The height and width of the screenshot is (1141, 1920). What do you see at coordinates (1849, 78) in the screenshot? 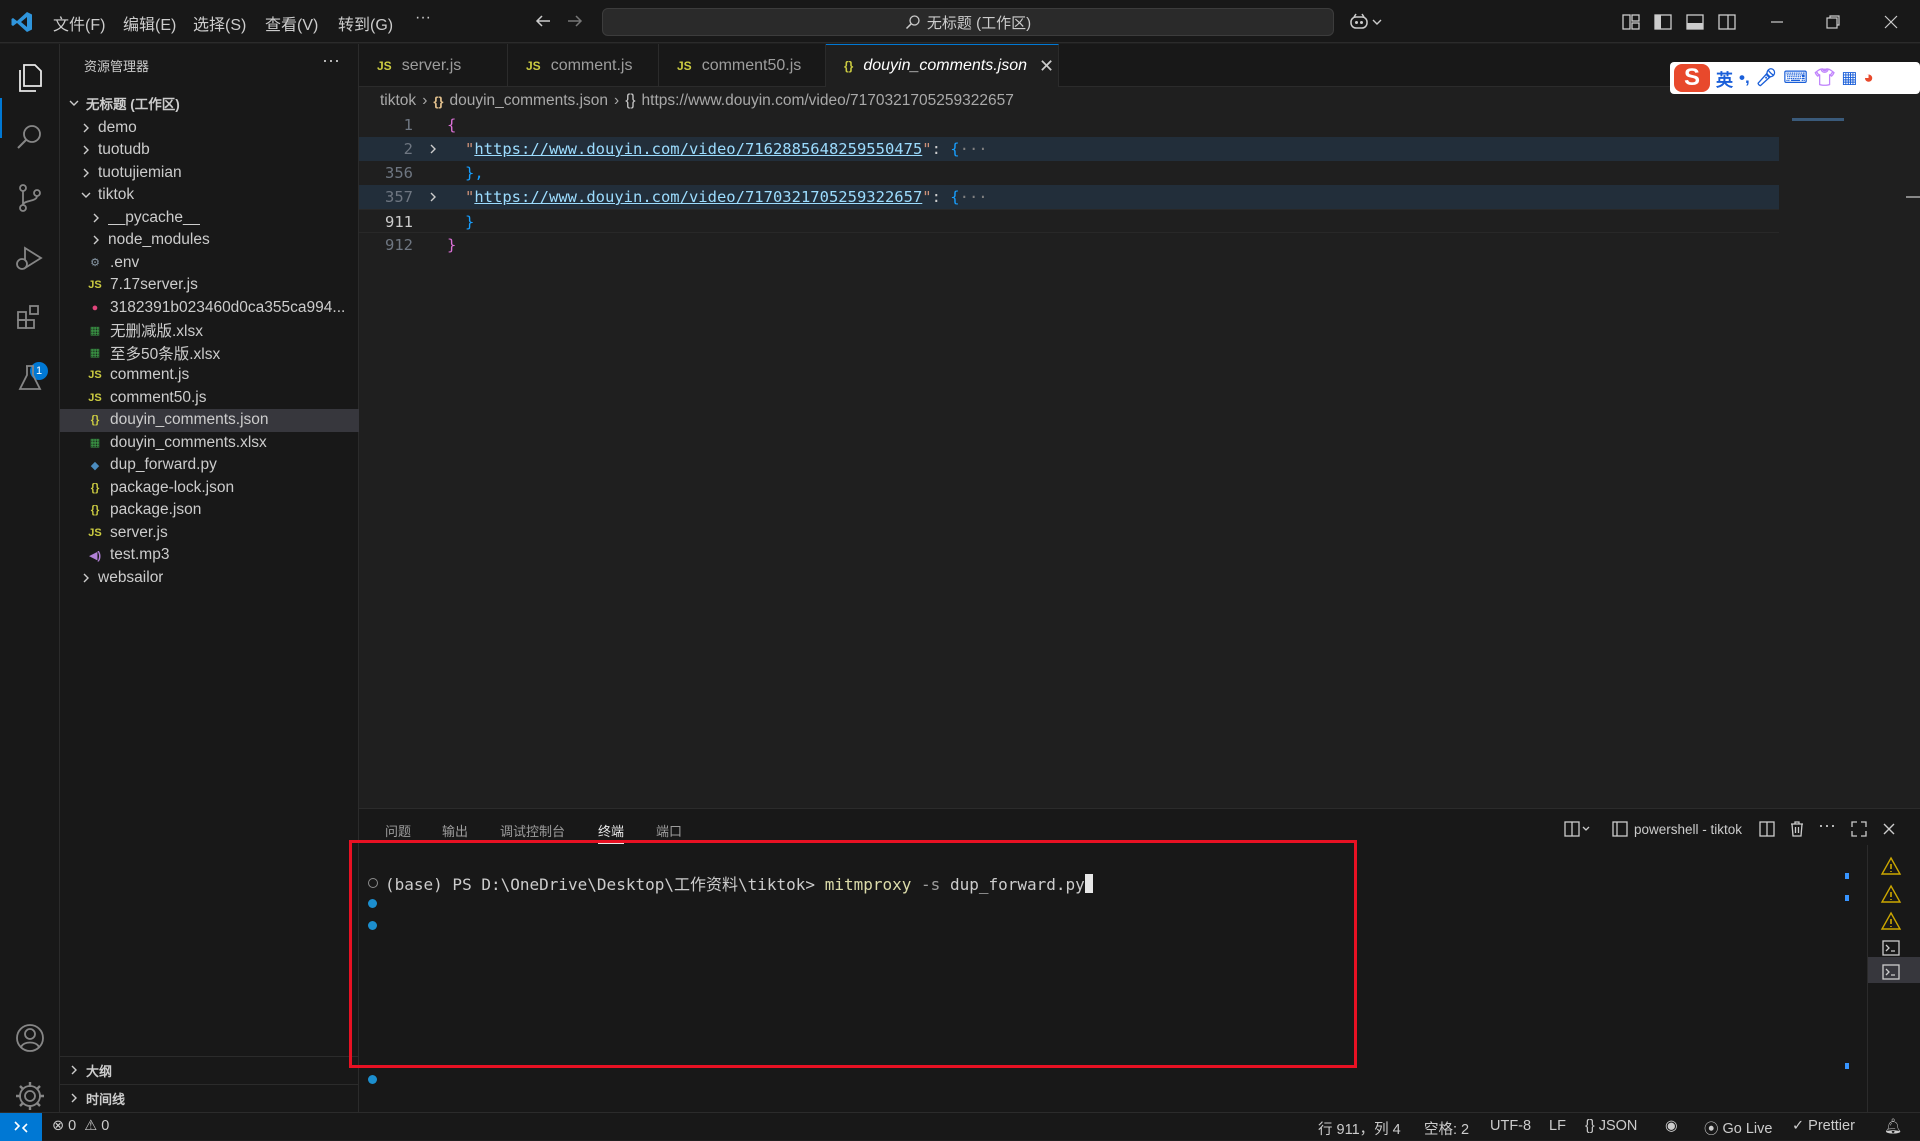
I see `toolbox-icon: ▦` at bounding box center [1849, 78].